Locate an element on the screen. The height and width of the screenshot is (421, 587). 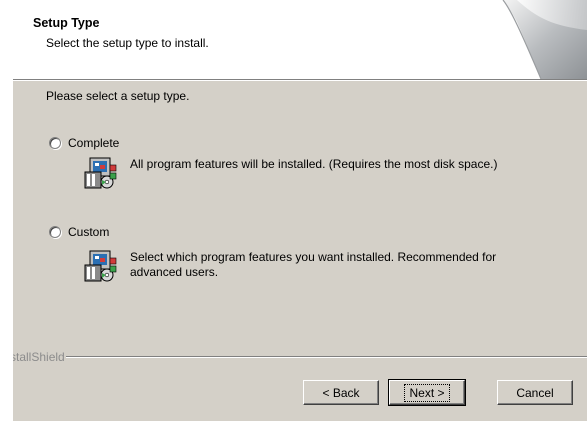
complete-label: Complete is located at coordinates (94, 143).